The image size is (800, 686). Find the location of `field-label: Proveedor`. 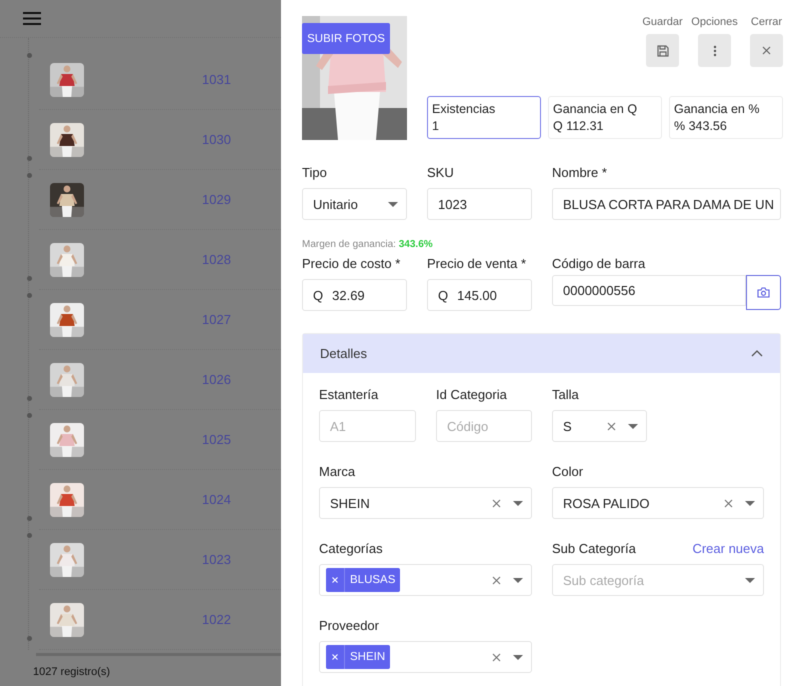

field-label: Proveedor is located at coordinates (349, 625).